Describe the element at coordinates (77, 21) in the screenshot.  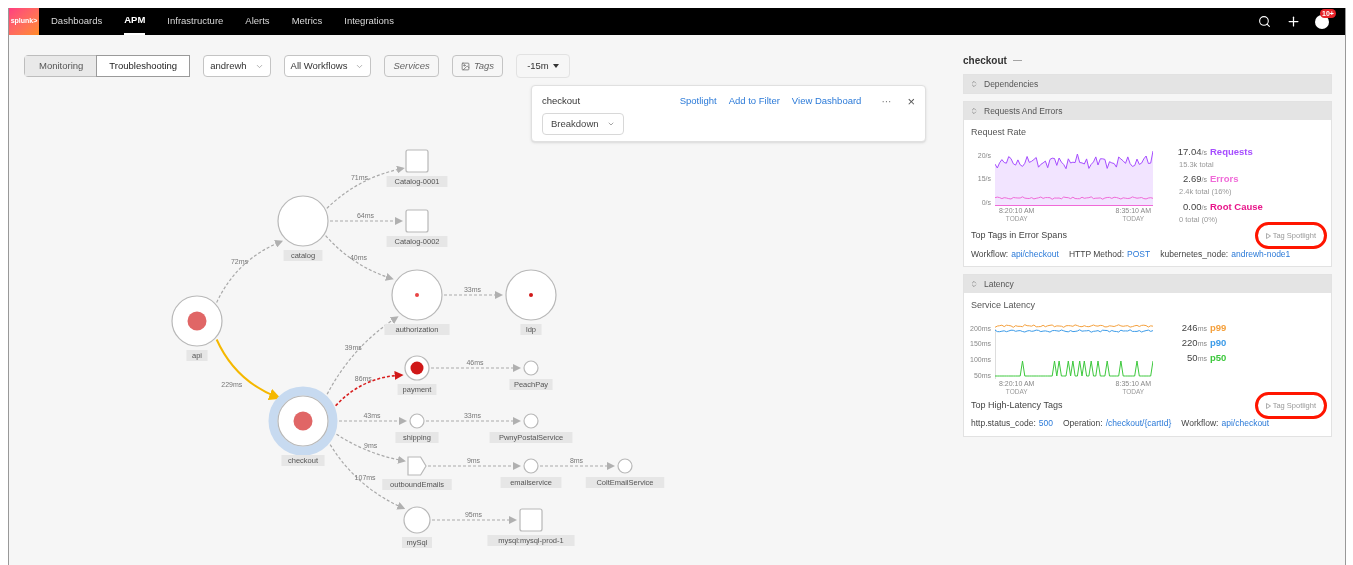
I see `nav-tab: Dashboards` at that location.